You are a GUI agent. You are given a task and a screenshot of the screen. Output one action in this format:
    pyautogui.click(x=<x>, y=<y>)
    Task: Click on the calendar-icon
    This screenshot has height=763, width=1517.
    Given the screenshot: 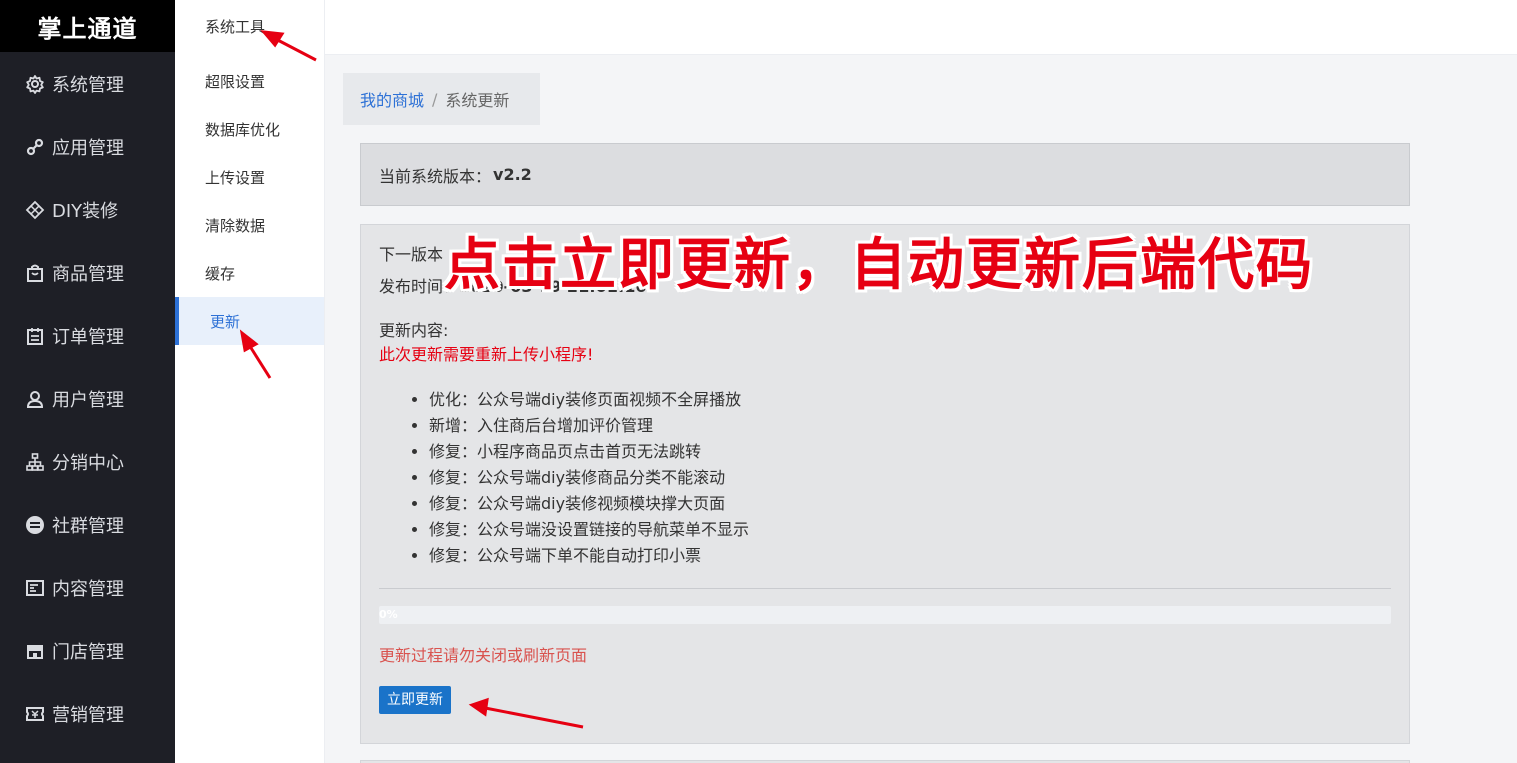 What is the action you would take?
    pyautogui.click(x=35, y=336)
    